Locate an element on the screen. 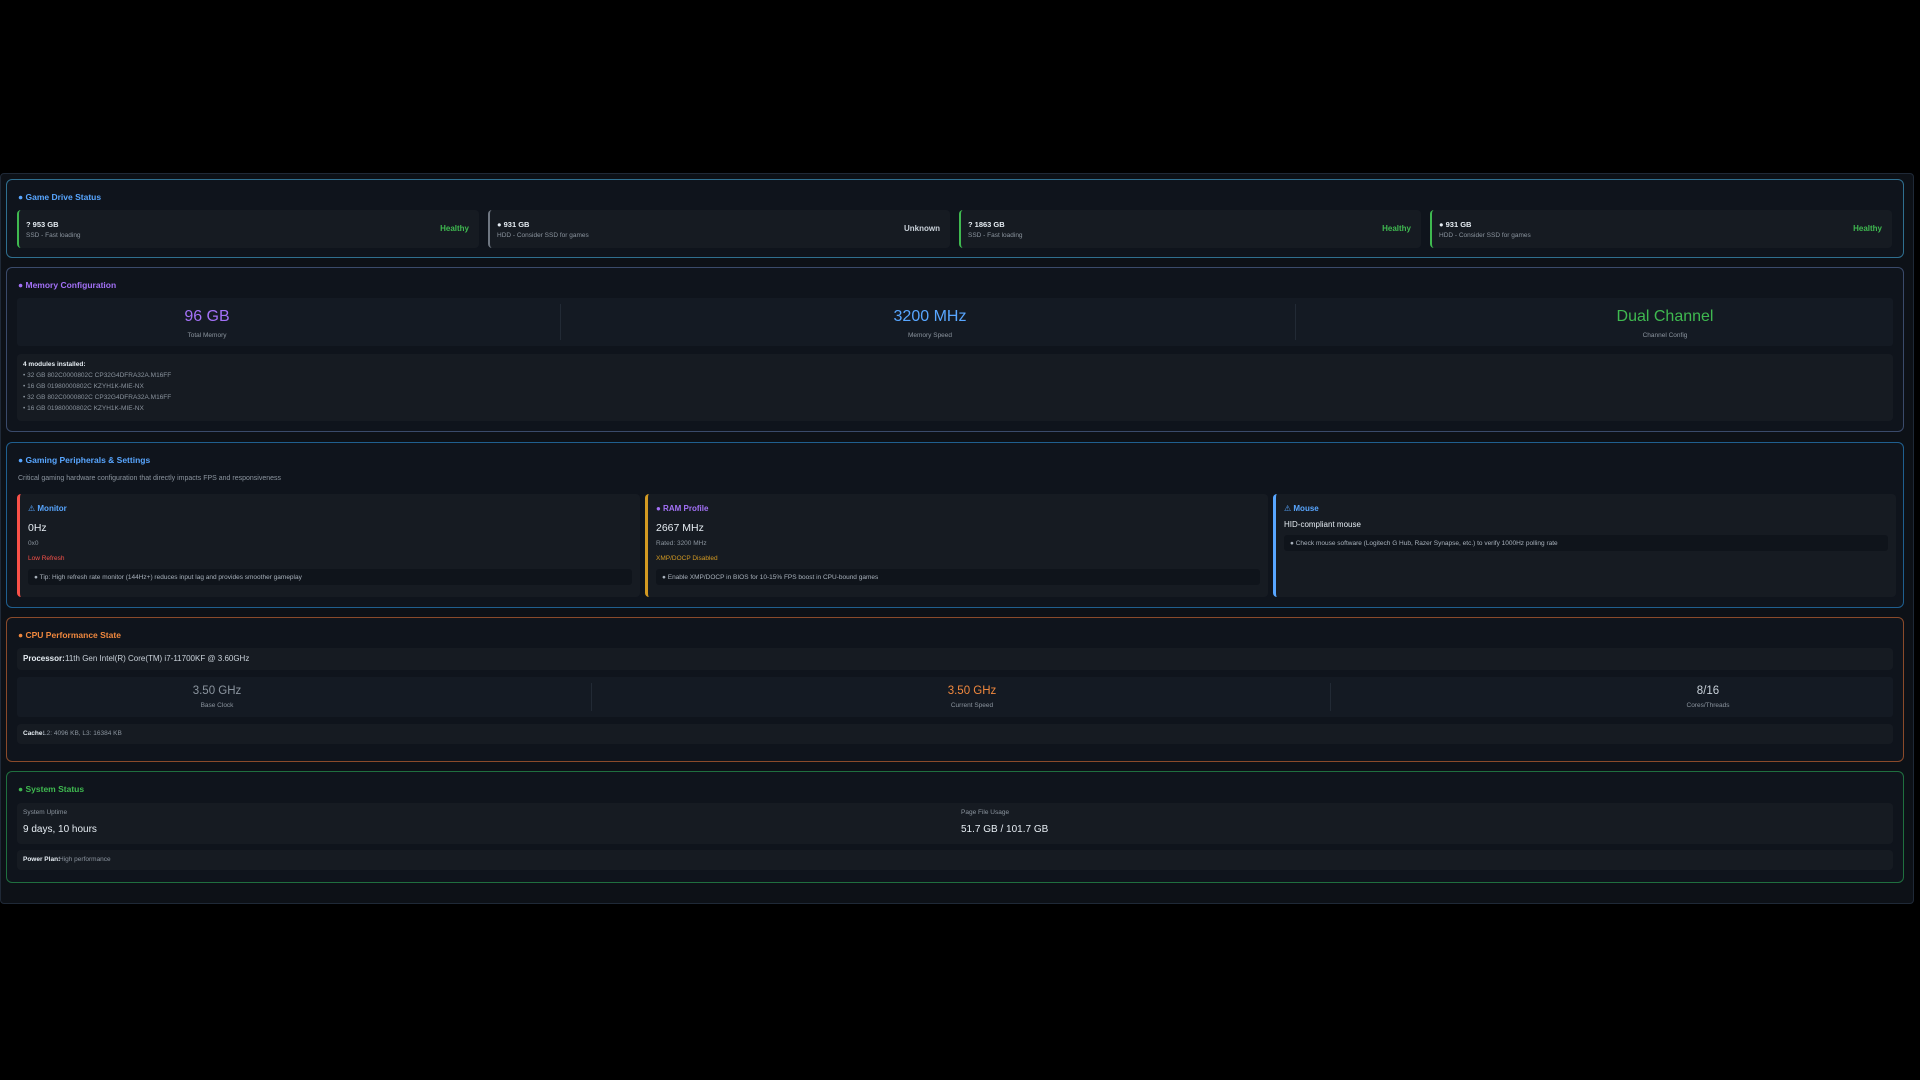 This screenshot has width=1920, height=1080. monitor-title: ⚠ Monitor is located at coordinates (47, 508).